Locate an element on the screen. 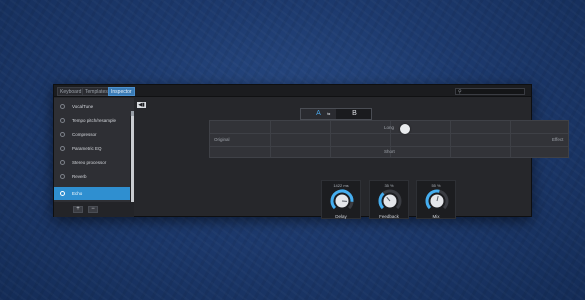 The width and height of the screenshot is (585, 300). feedback-label: Feedback is located at coordinates (389, 216).